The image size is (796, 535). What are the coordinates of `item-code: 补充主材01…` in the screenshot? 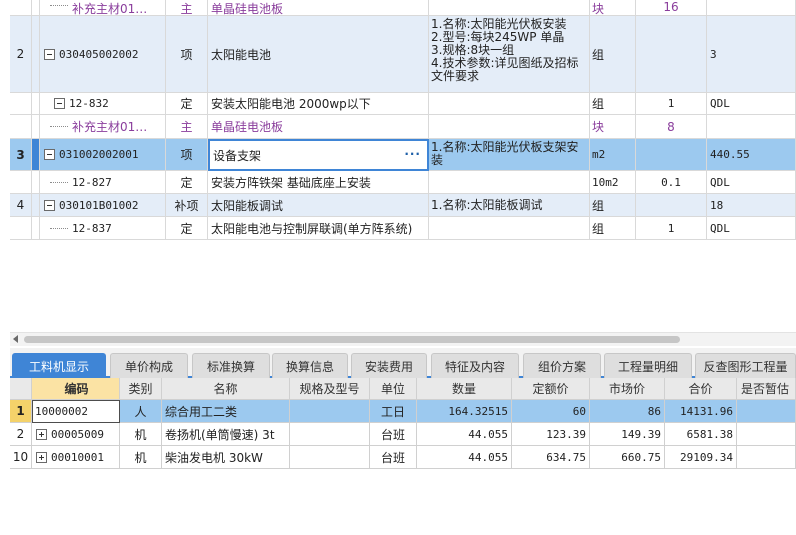 It's located at (103, 8).